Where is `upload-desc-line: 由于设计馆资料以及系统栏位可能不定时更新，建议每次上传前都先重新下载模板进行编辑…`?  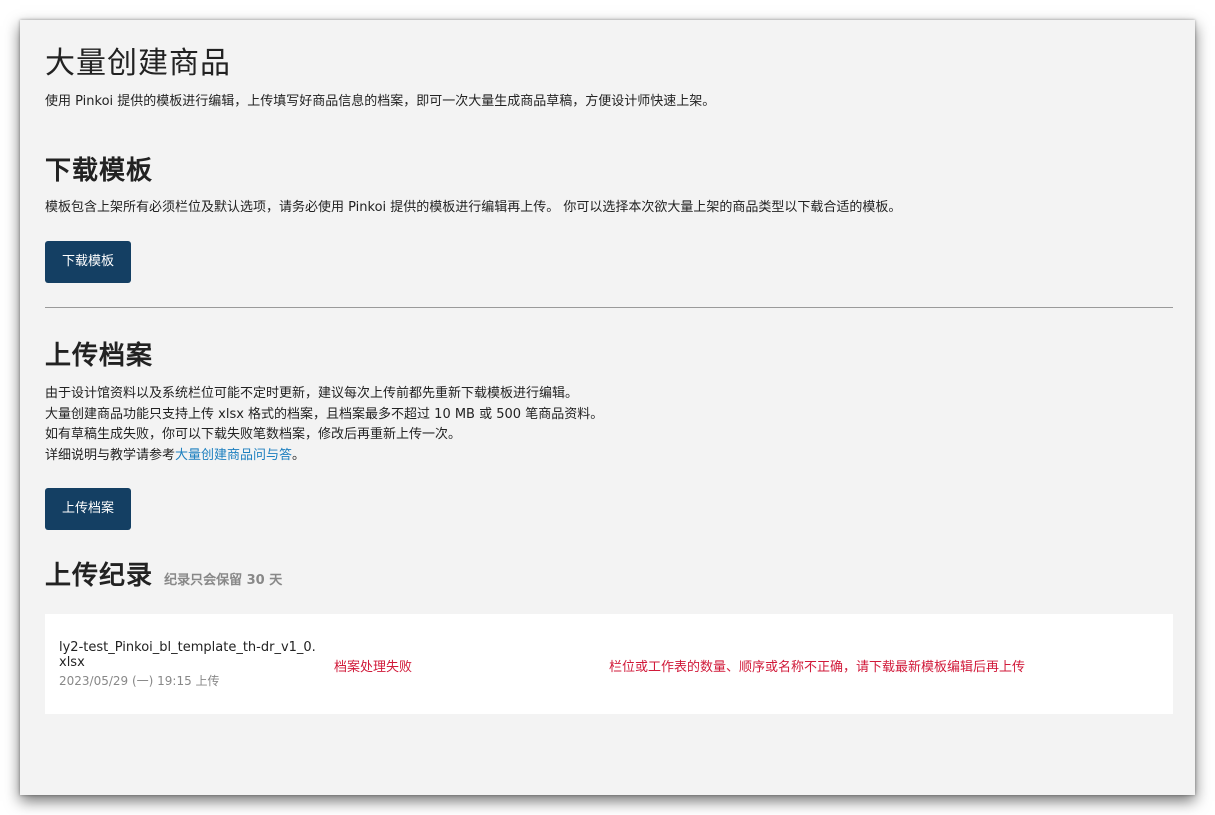 upload-desc-line: 由于设计馆资料以及系统栏位可能不定时更新，建议每次上传前都先重新下载模板进行编辑… is located at coordinates (312, 393).